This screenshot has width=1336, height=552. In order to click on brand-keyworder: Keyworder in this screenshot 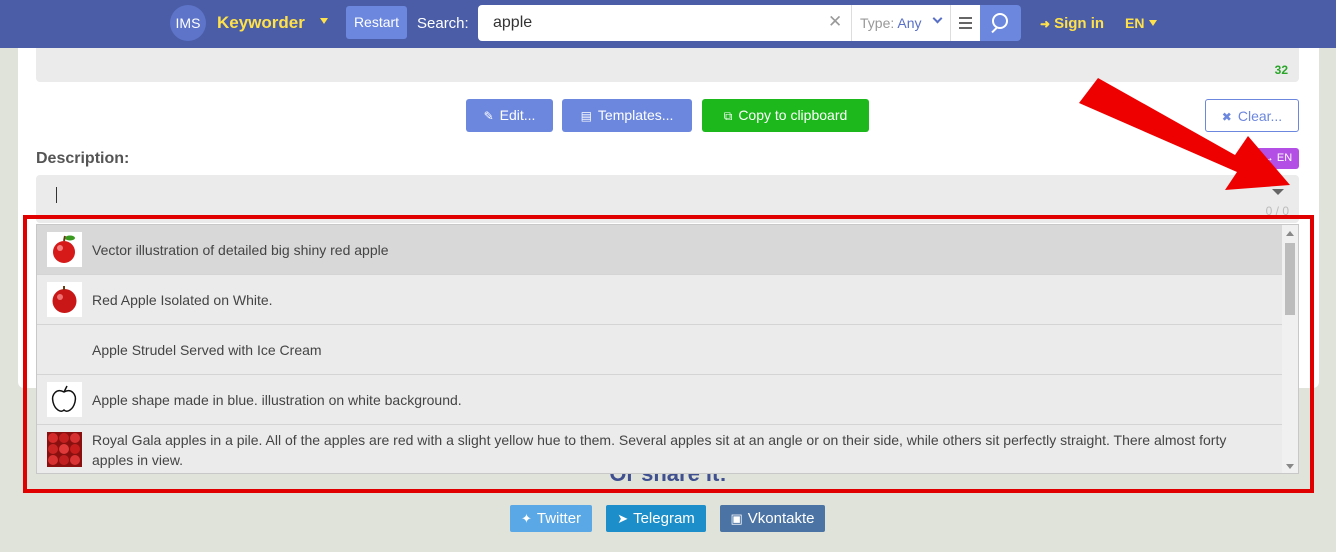, I will do `click(261, 23)`.